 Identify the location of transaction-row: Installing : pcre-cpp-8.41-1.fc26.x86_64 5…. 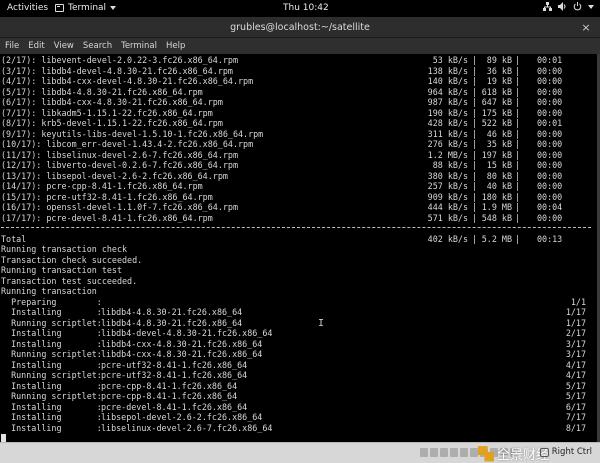
(299, 386).